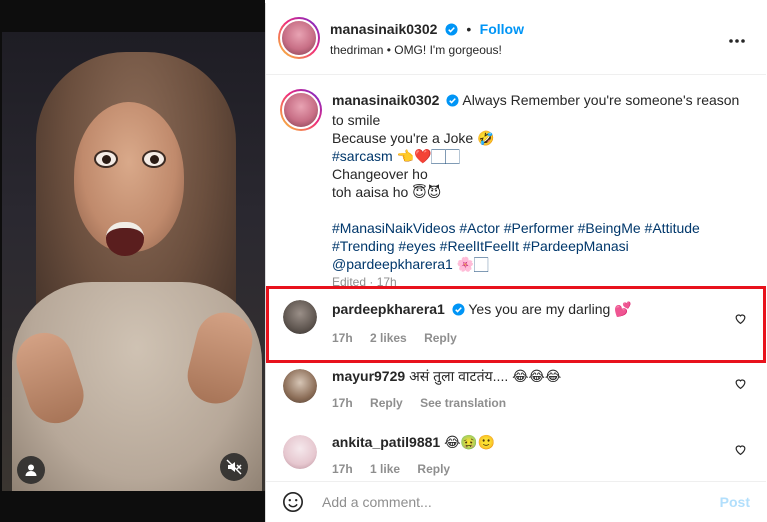 This screenshot has height=522, width=767. I want to click on comment-text: Yes you are my darling 💕, so click(550, 309).